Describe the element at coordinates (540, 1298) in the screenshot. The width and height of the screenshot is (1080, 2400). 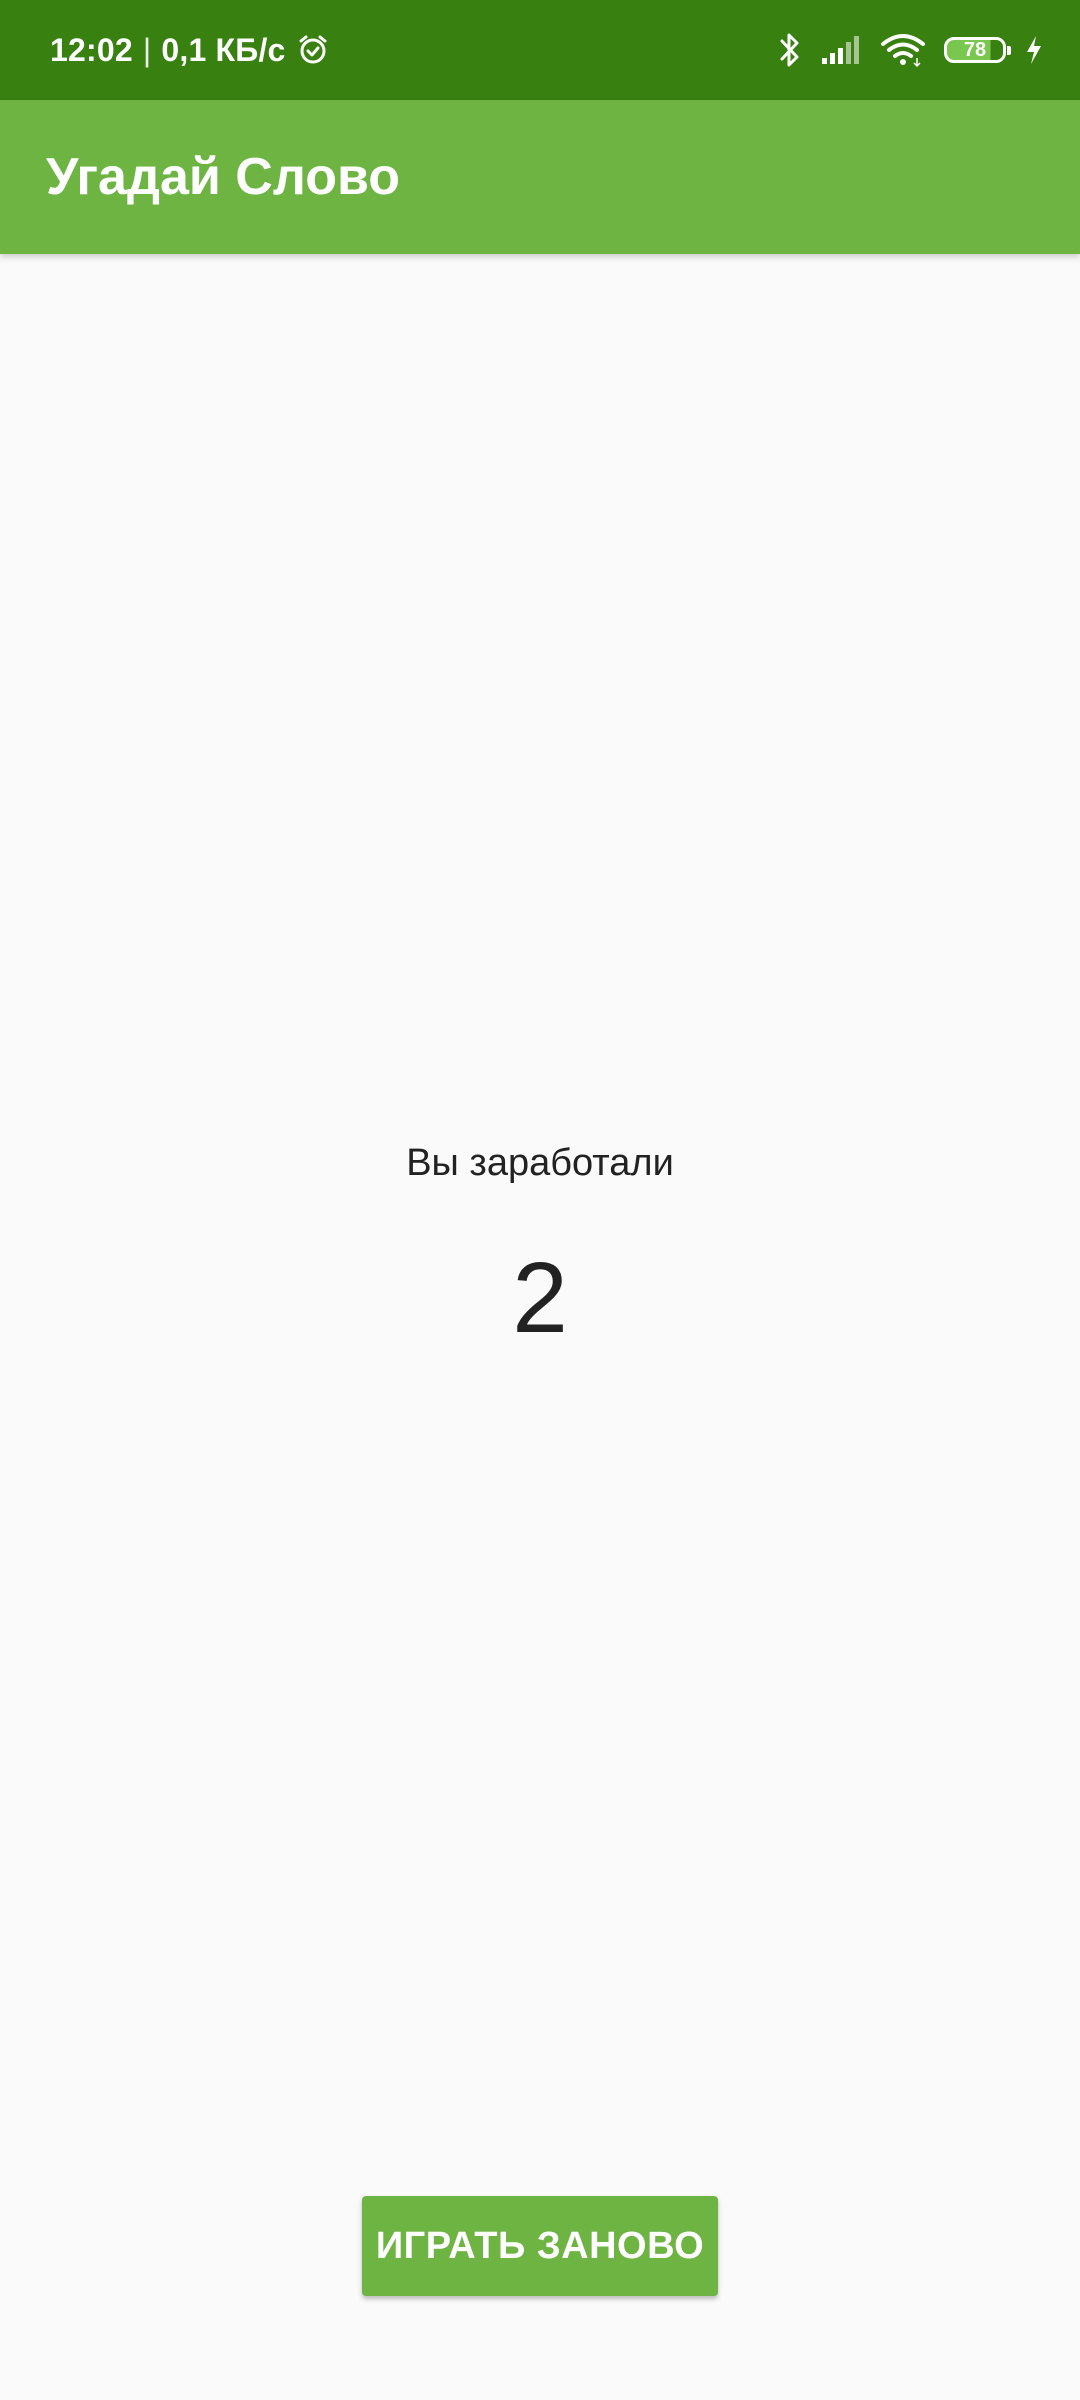
I see `score-value: 2` at that location.